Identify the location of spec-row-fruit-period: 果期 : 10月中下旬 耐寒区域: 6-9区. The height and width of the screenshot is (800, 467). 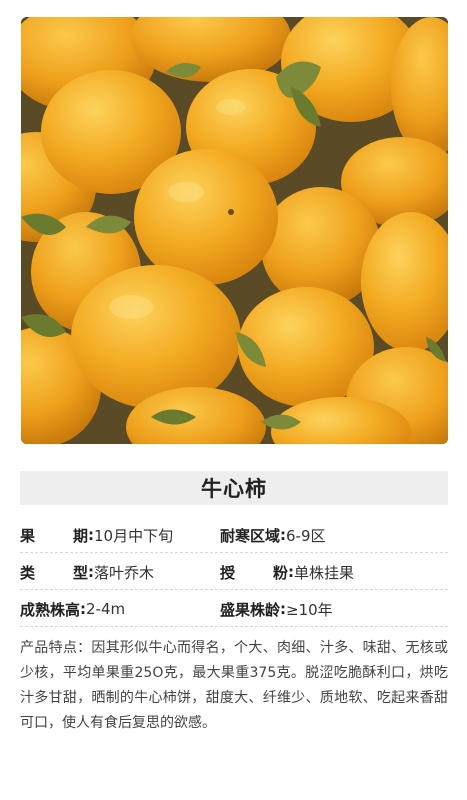
(234, 535).